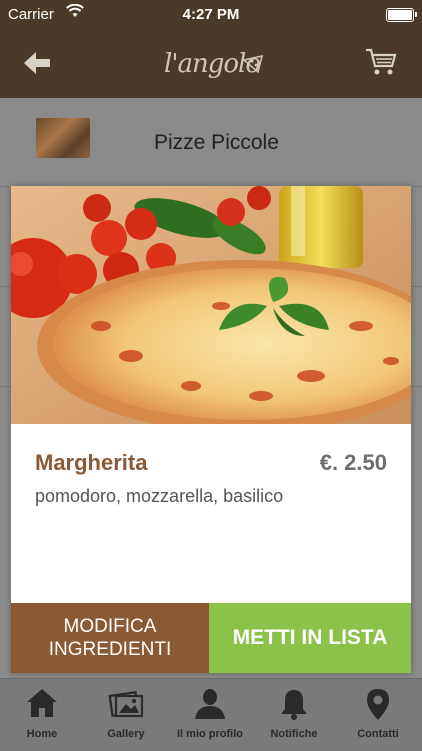 Image resolution: width=422 pixels, height=751 pixels. I want to click on tab-notifications: Notifiche, so click(294, 715).